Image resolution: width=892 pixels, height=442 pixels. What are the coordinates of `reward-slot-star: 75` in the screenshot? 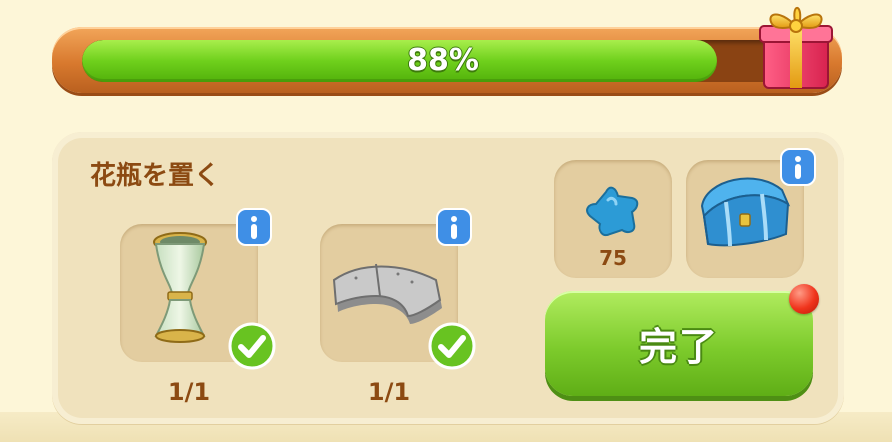 It's located at (613, 219).